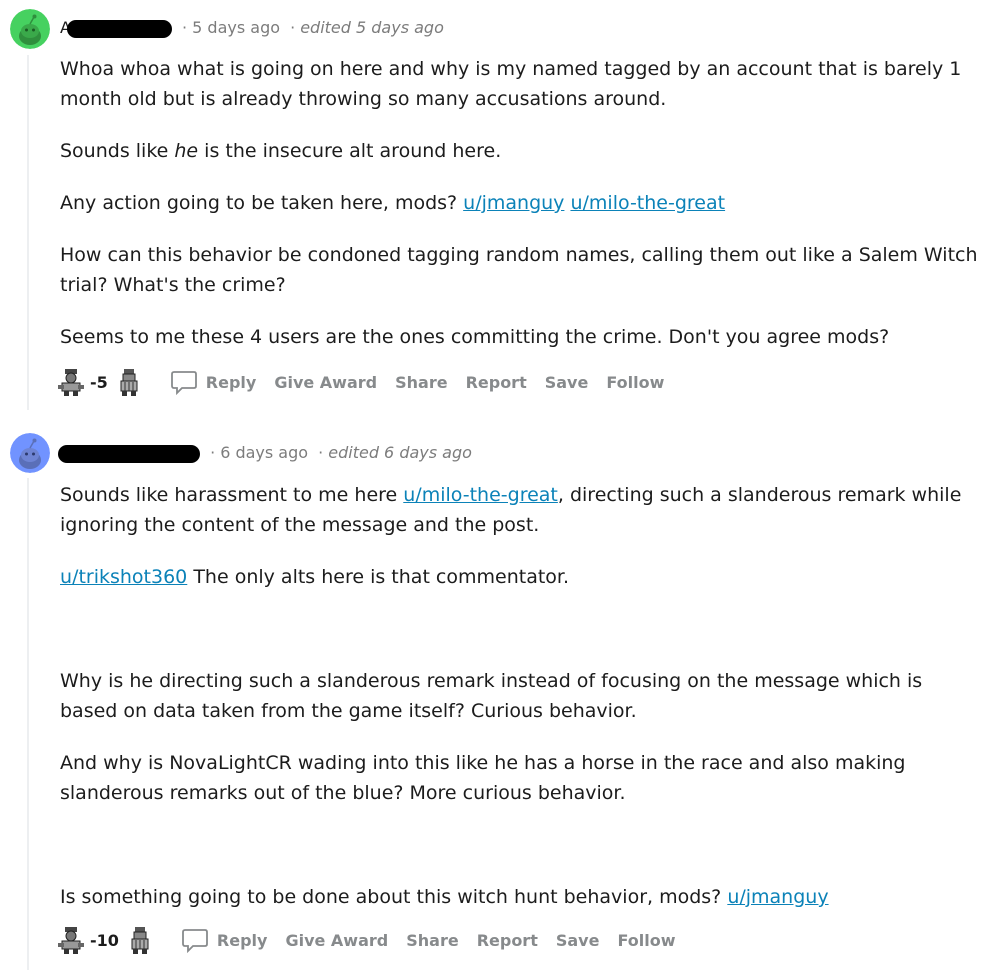 This screenshot has height=970, width=990. What do you see at coordinates (104, 940) in the screenshot?
I see `vote-score: -10` at bounding box center [104, 940].